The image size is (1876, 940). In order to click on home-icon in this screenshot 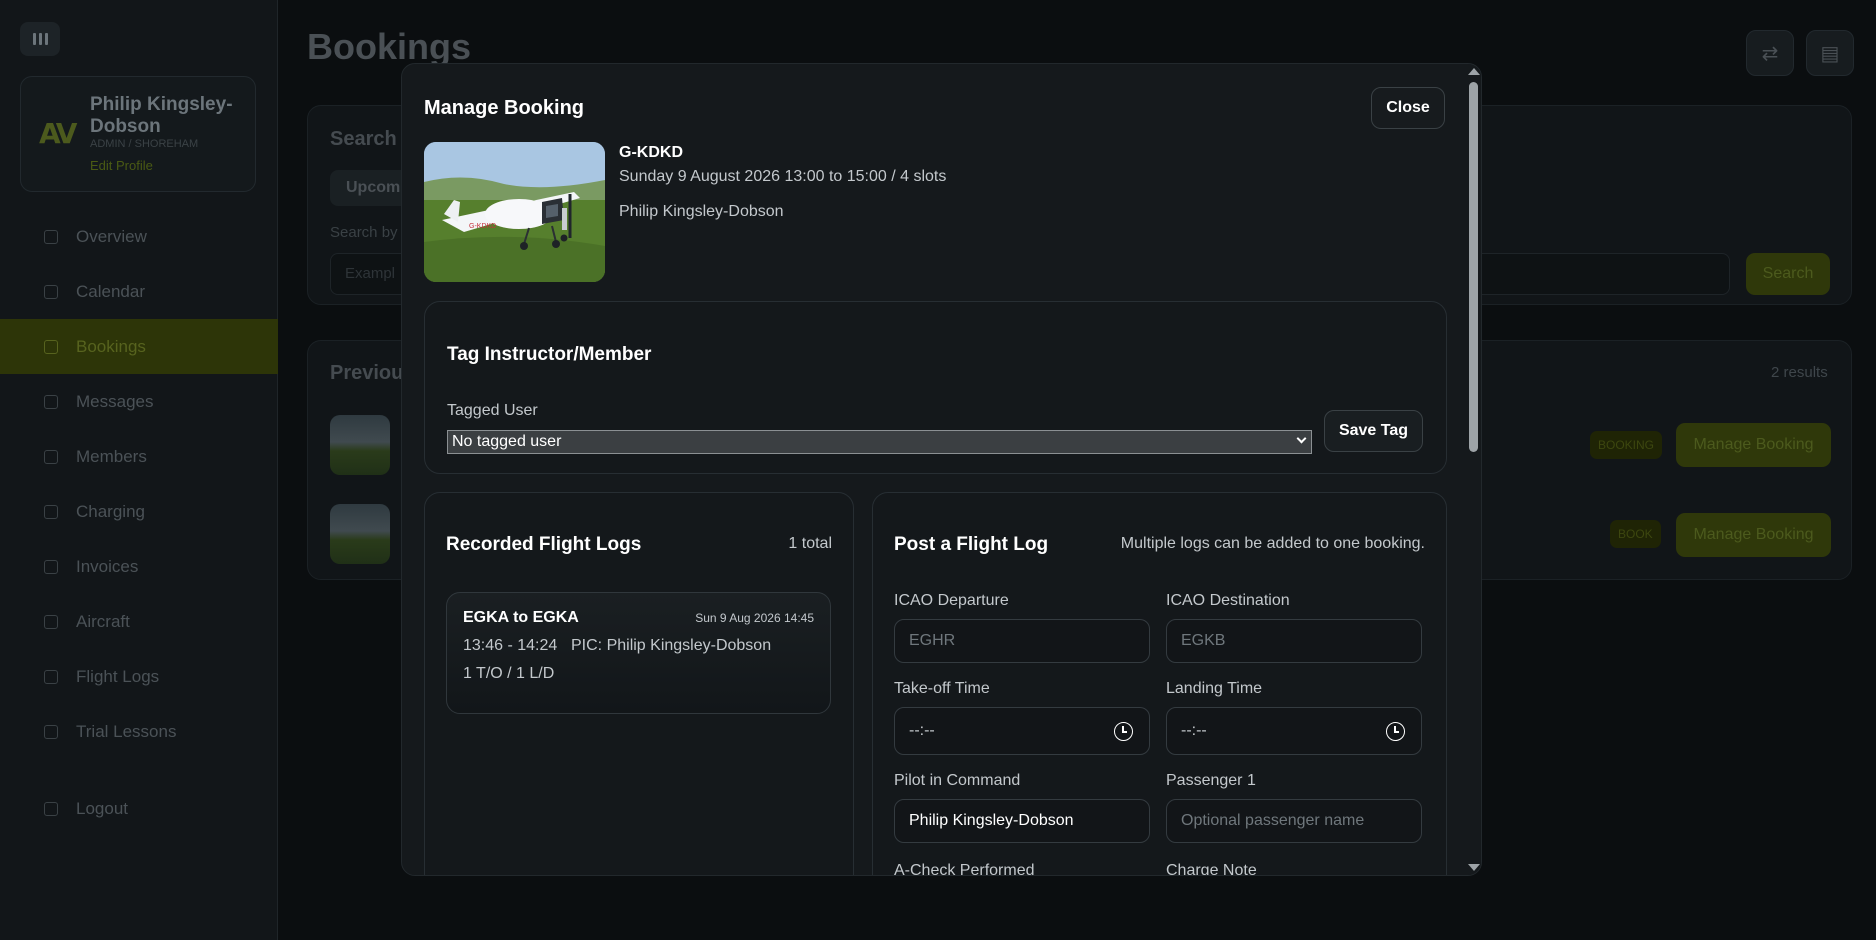, I will do `click(51, 236)`.